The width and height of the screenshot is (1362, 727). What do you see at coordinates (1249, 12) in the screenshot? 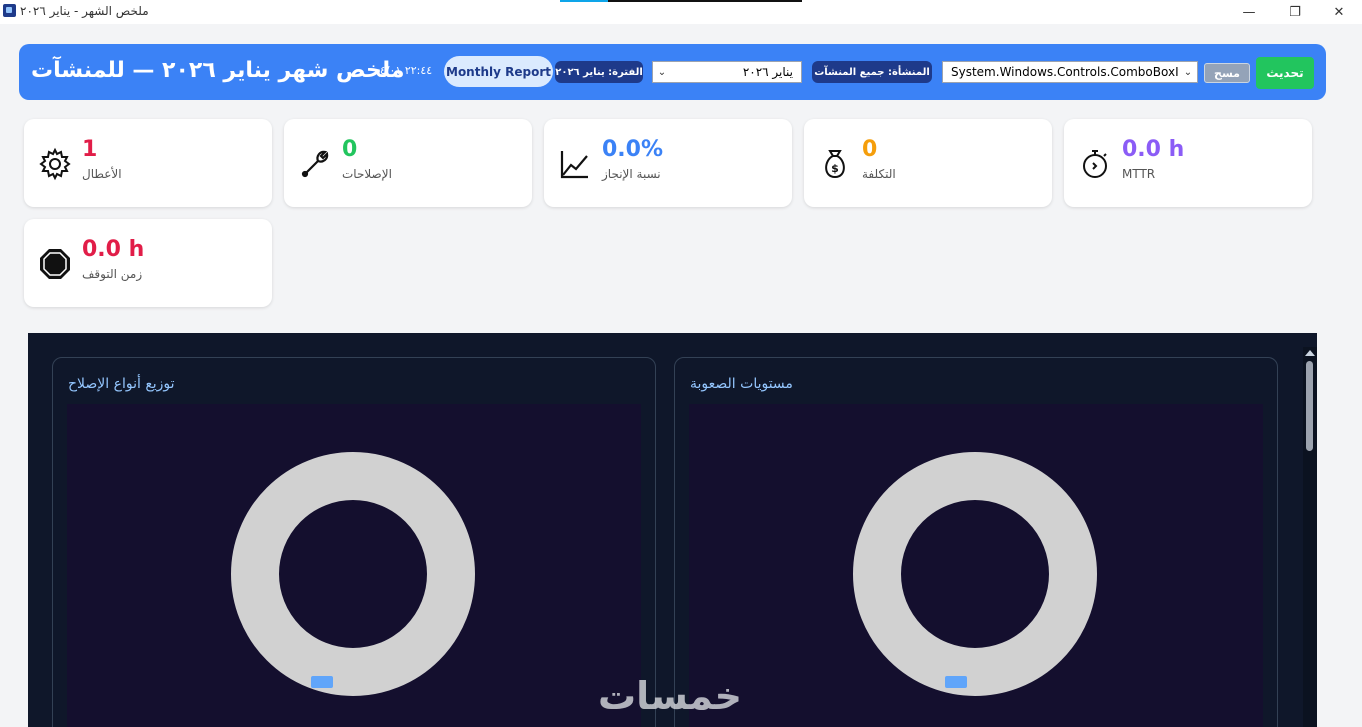
I see `minimize-button: —` at bounding box center [1249, 12].